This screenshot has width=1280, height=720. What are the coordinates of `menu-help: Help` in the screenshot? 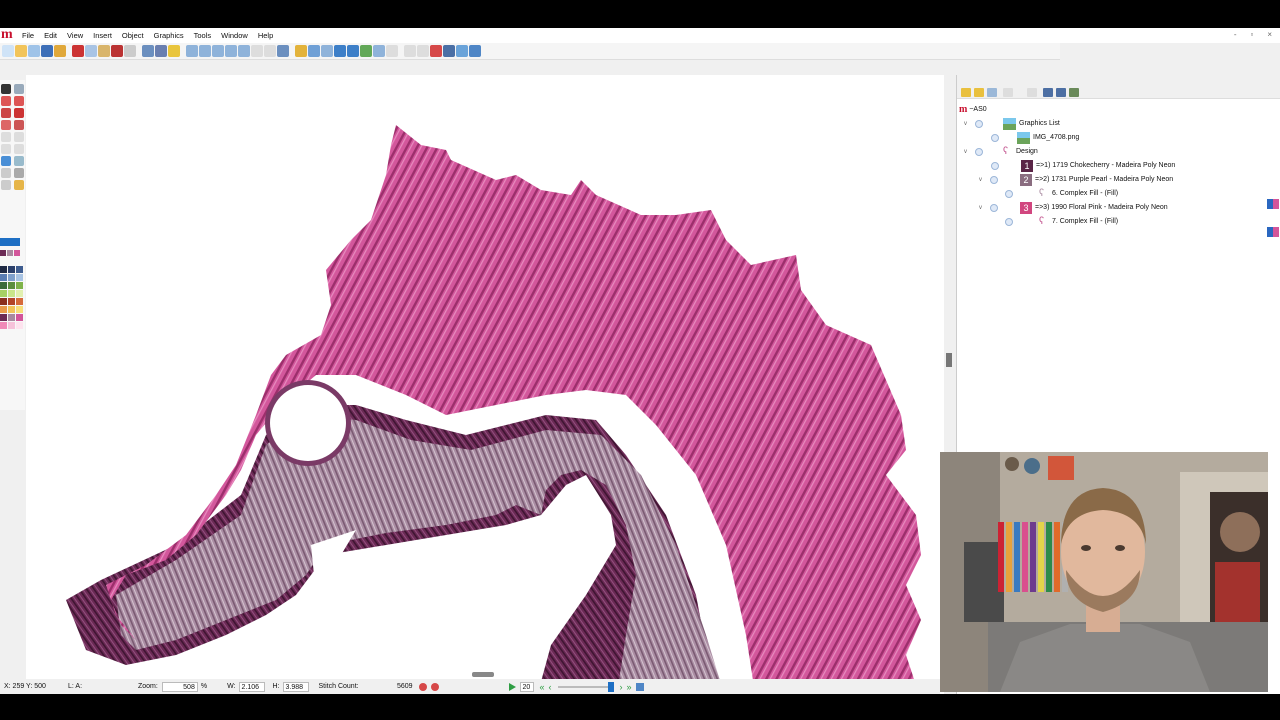 It's located at (265, 35).